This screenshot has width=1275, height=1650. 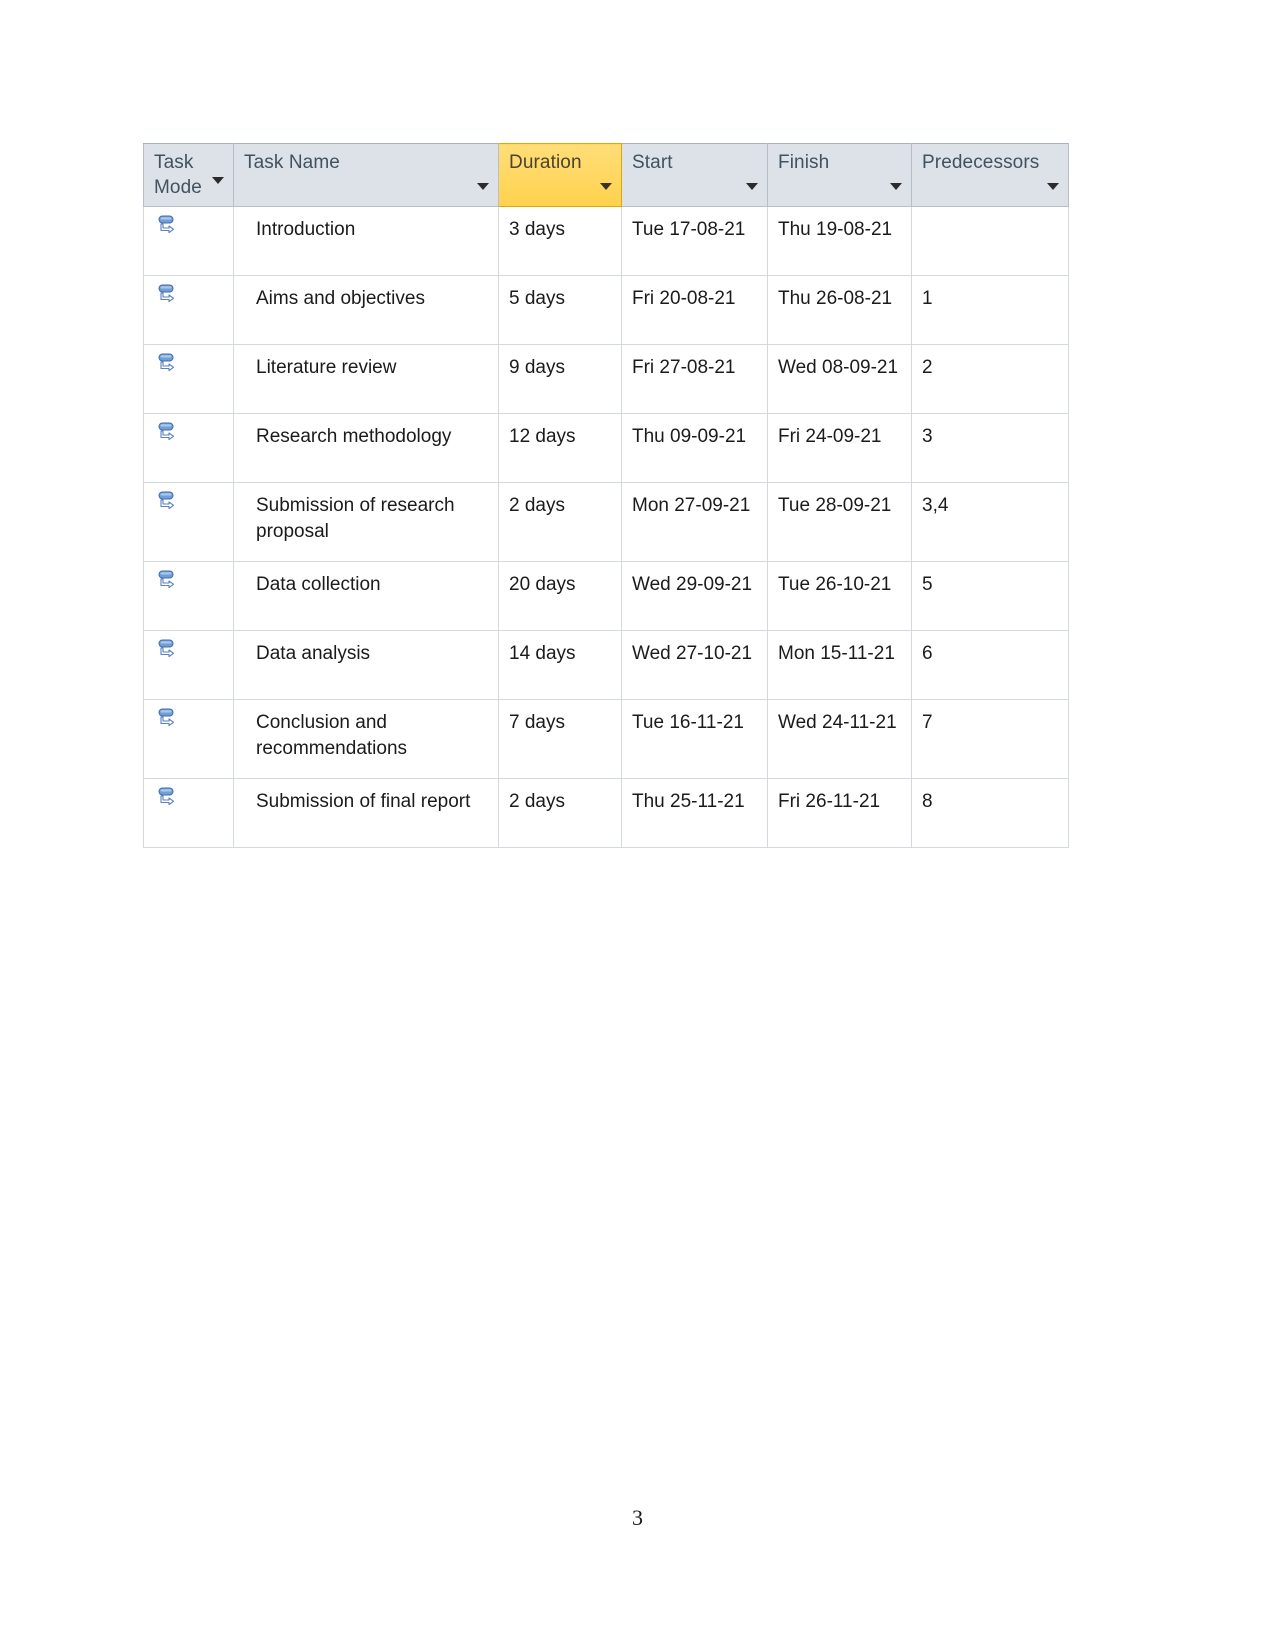 What do you see at coordinates (990, 175) in the screenshot?
I see `column-header-predecessors: Predecessors` at bounding box center [990, 175].